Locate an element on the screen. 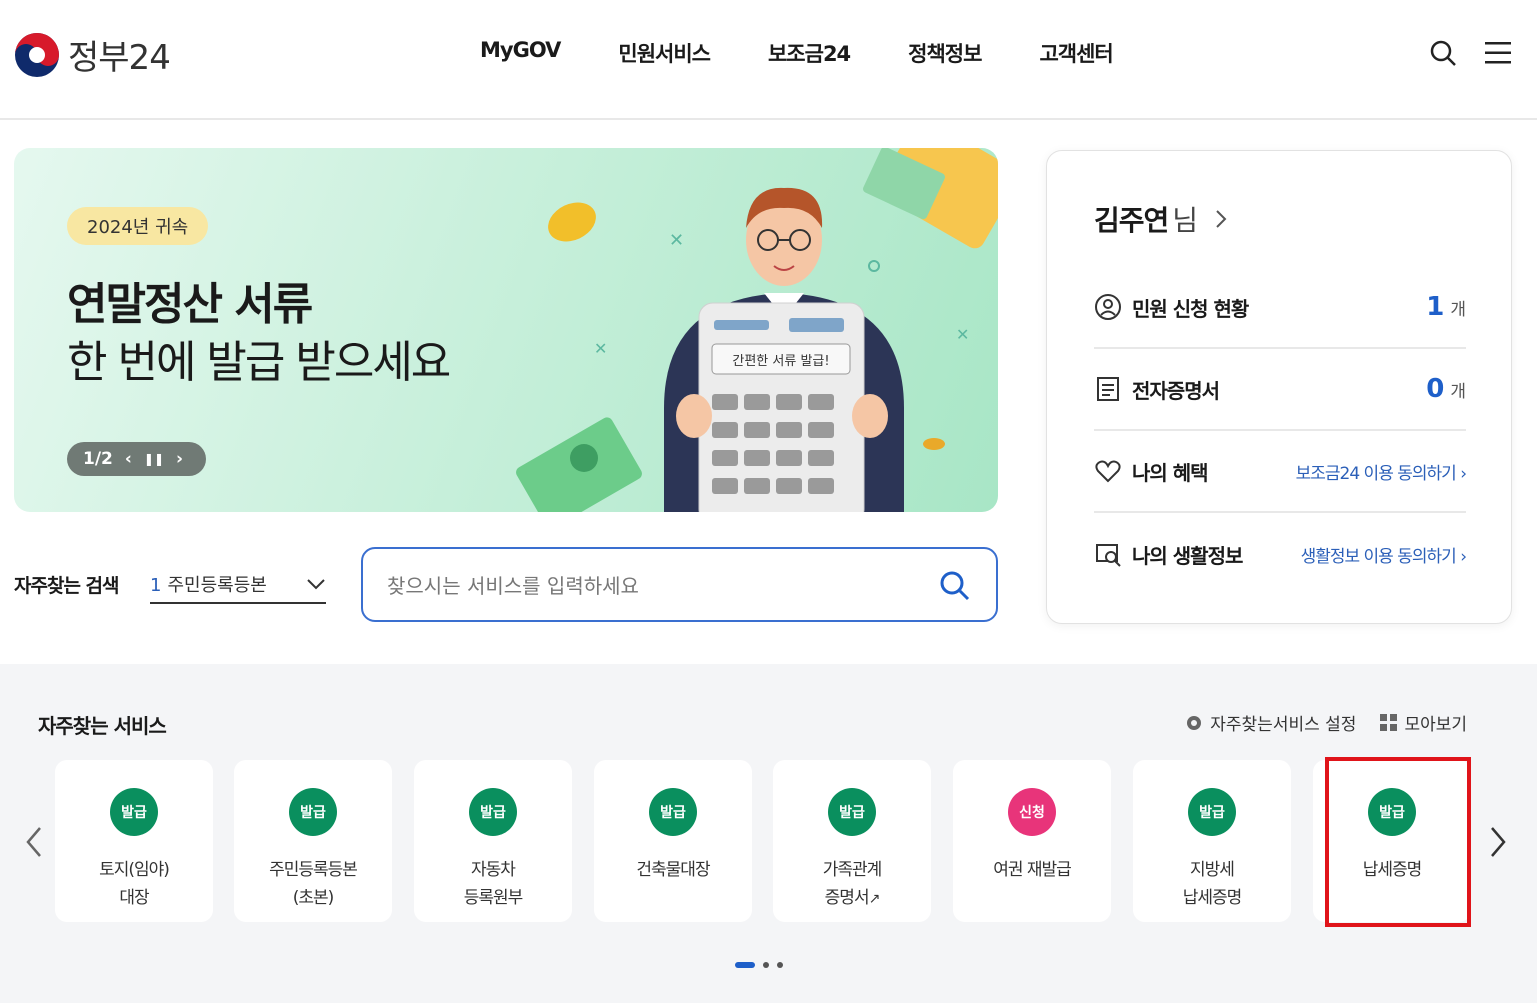  chevron-down-icon is located at coordinates (316, 584).